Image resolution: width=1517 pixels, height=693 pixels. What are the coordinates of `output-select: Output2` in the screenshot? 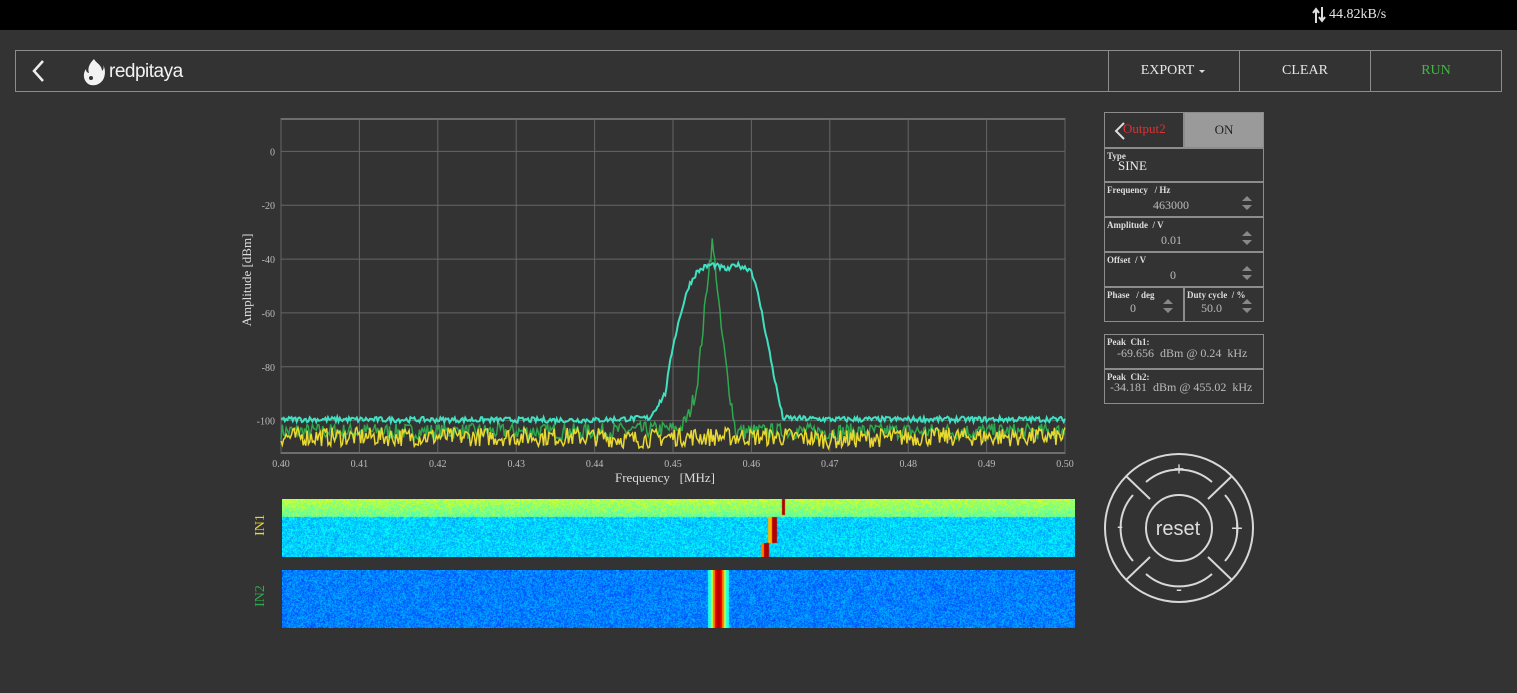 It's located at (1144, 130).